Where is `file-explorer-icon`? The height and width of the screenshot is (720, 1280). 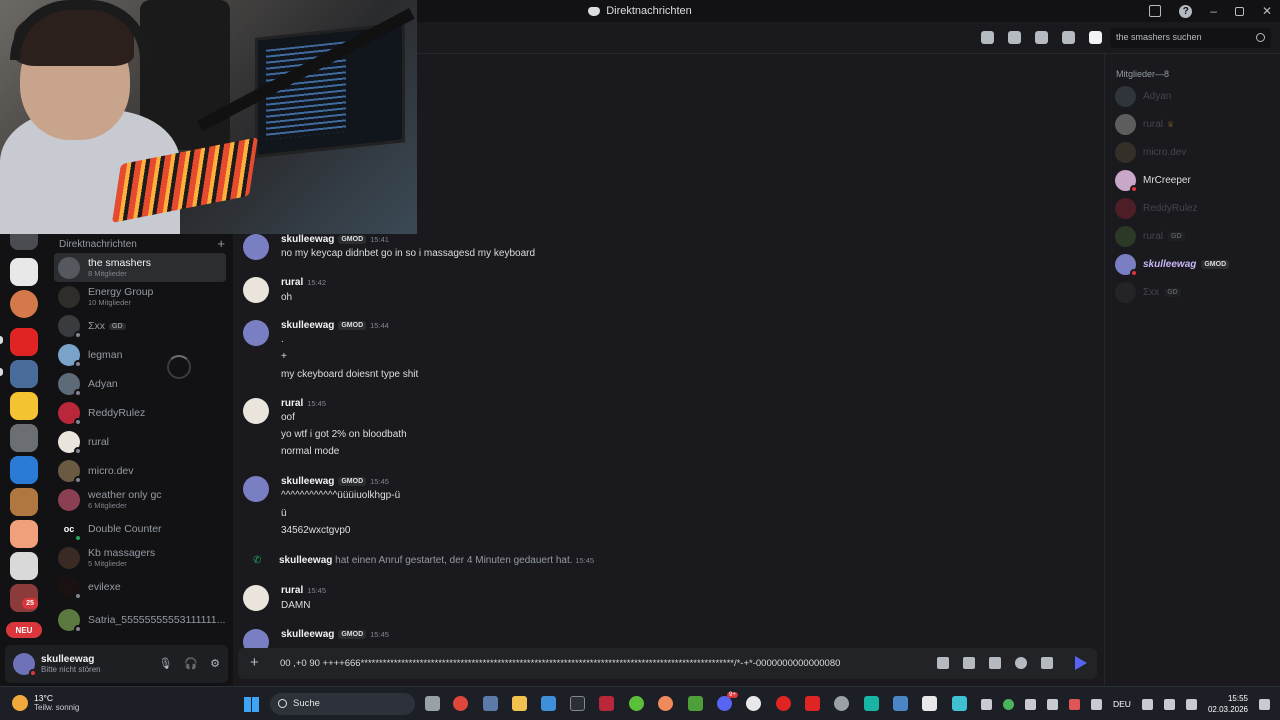 file-explorer-icon is located at coordinates (519, 703).